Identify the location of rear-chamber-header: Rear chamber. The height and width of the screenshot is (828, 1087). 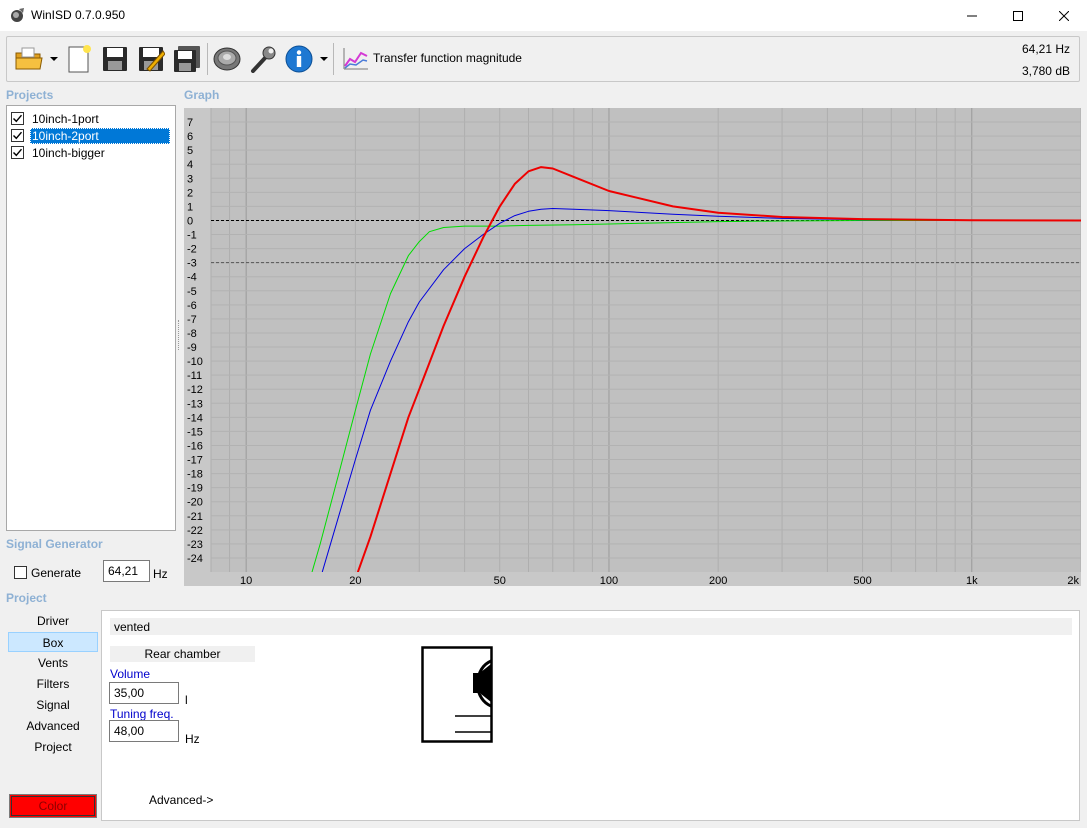
(182, 654).